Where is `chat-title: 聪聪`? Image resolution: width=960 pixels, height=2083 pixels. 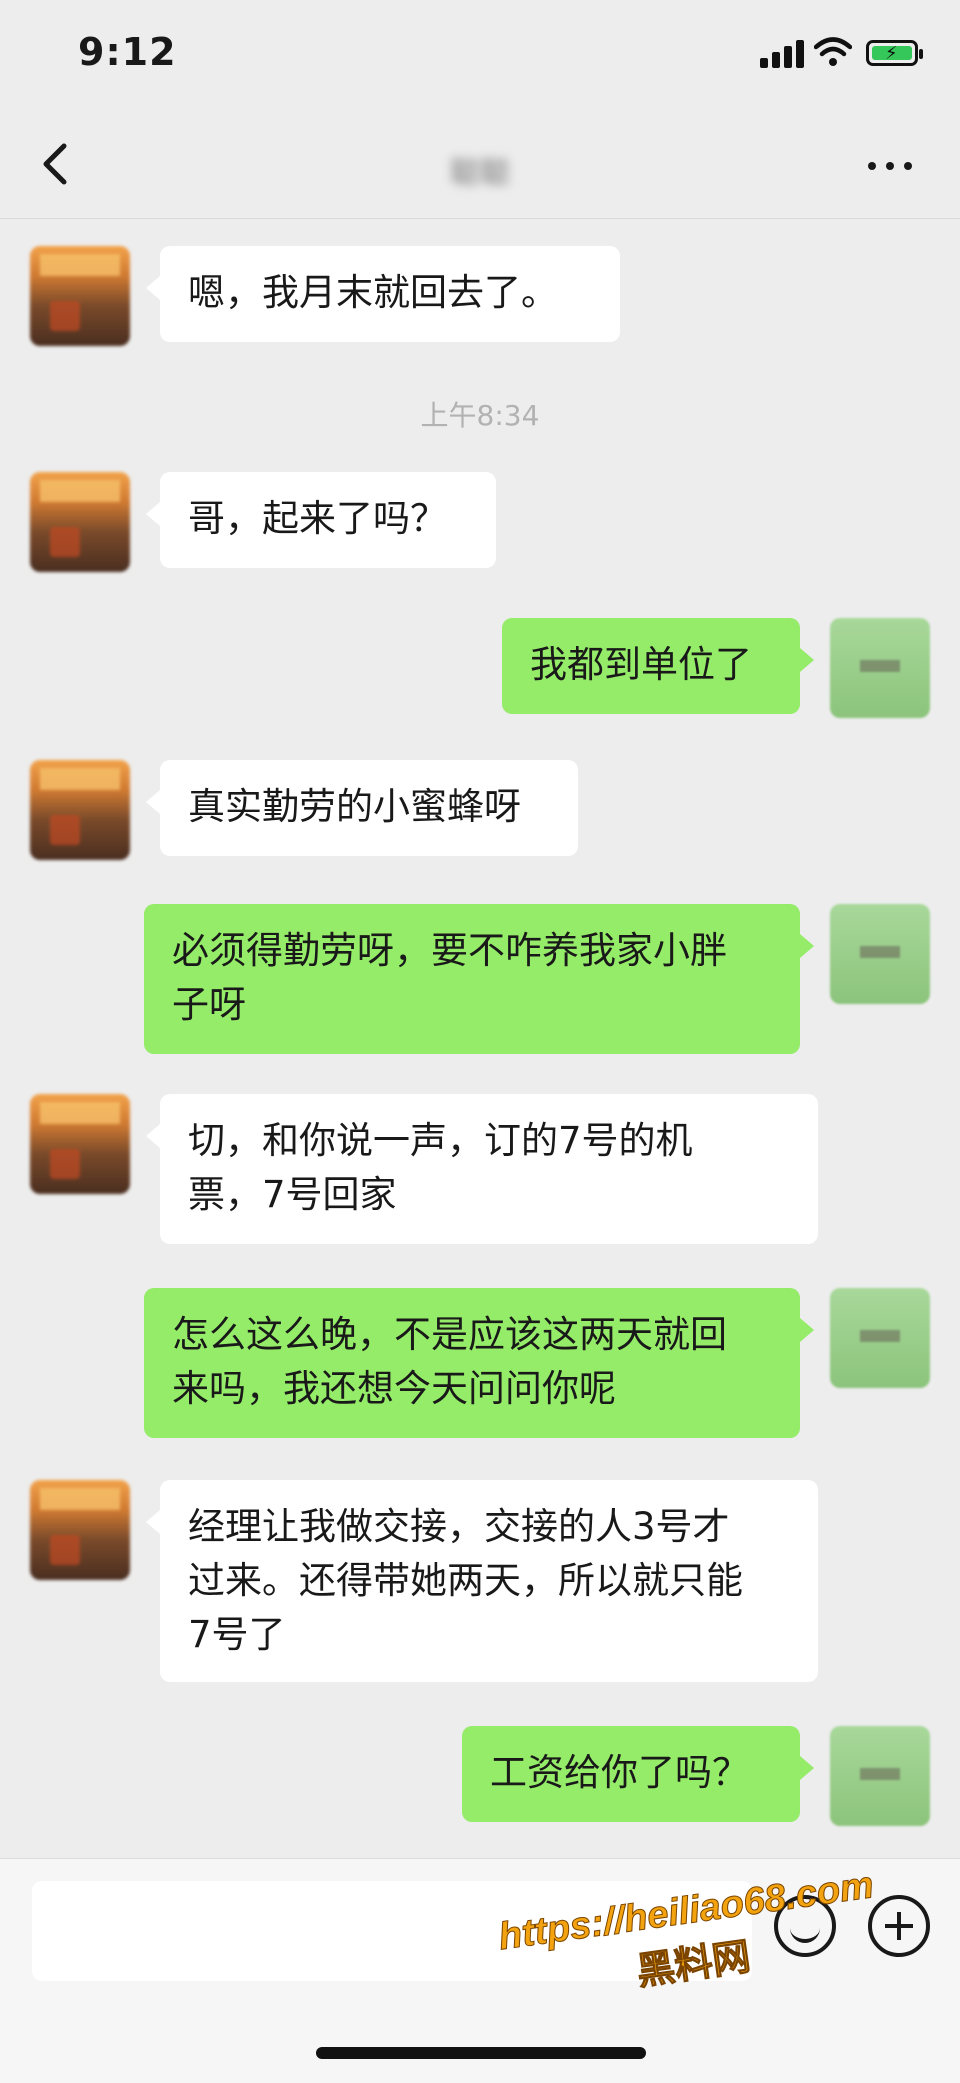
chat-title: 聪聪 is located at coordinates (480, 173).